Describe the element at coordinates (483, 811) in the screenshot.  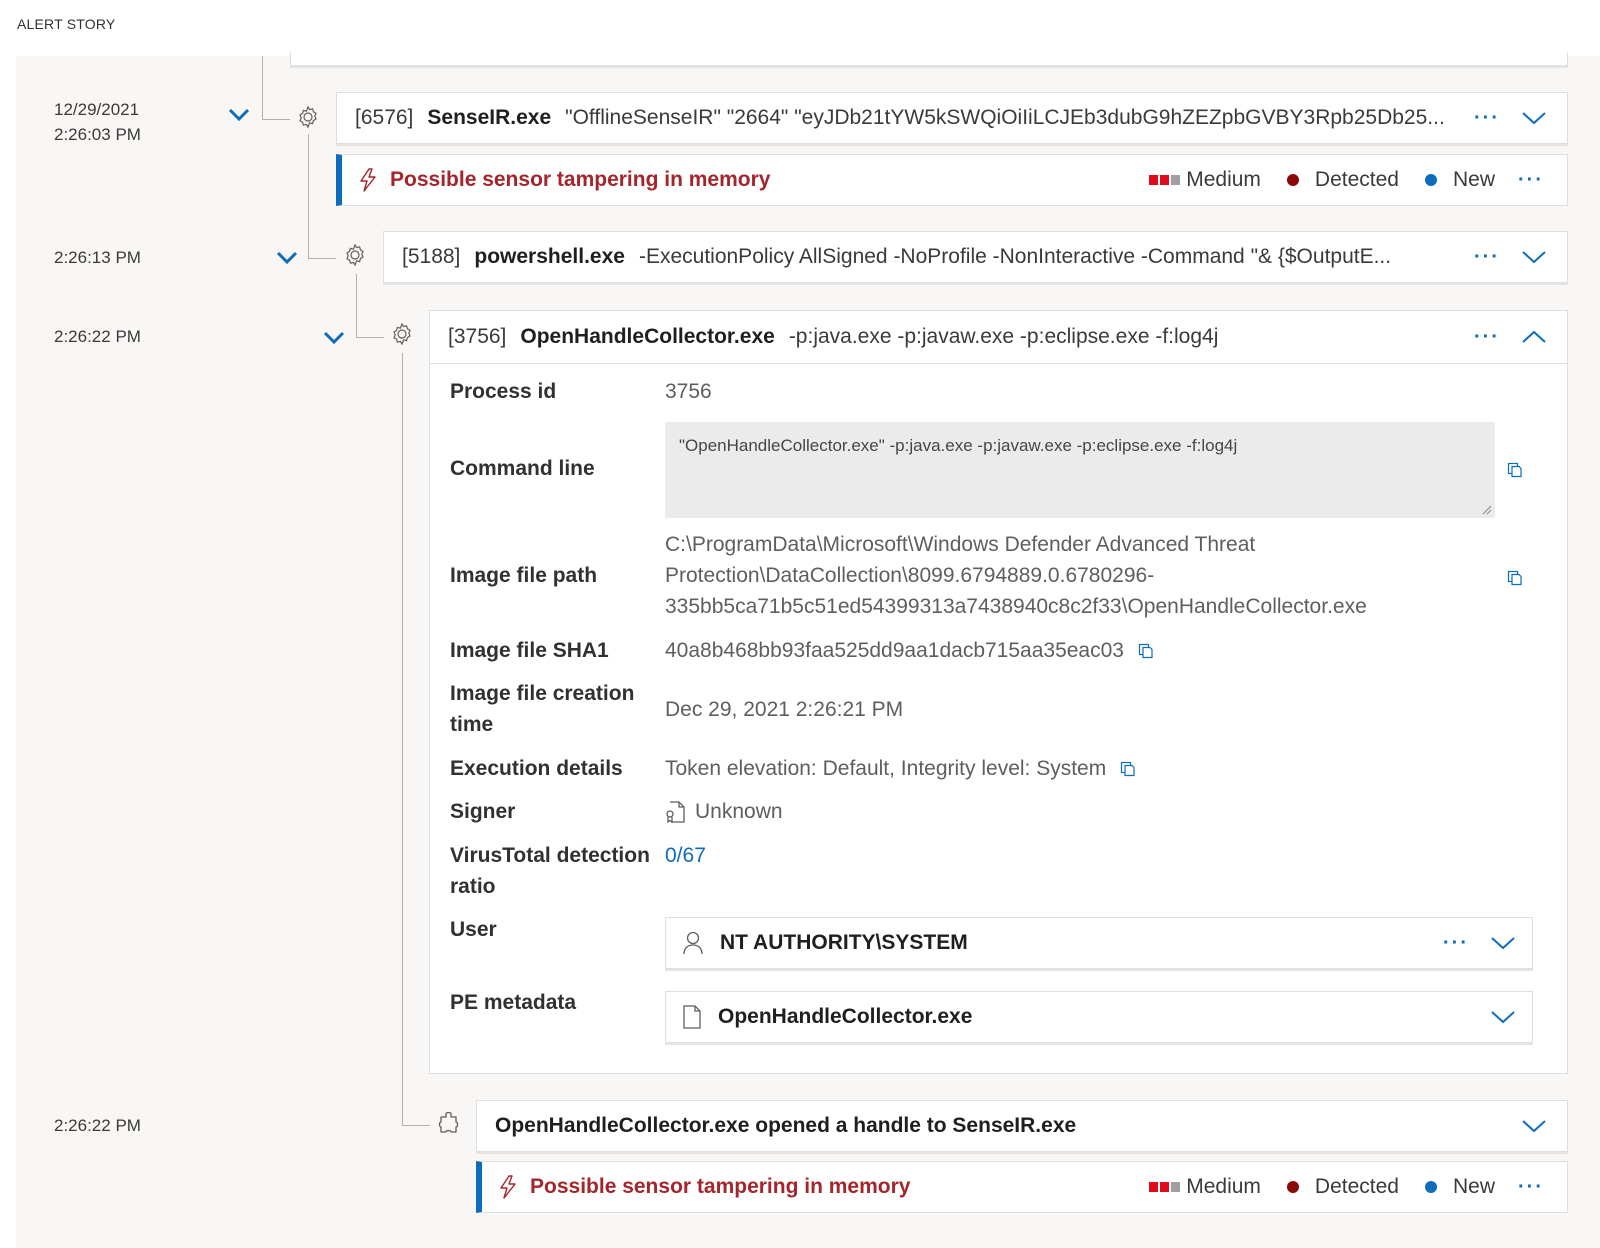
I see `detail-label: Signer` at that location.